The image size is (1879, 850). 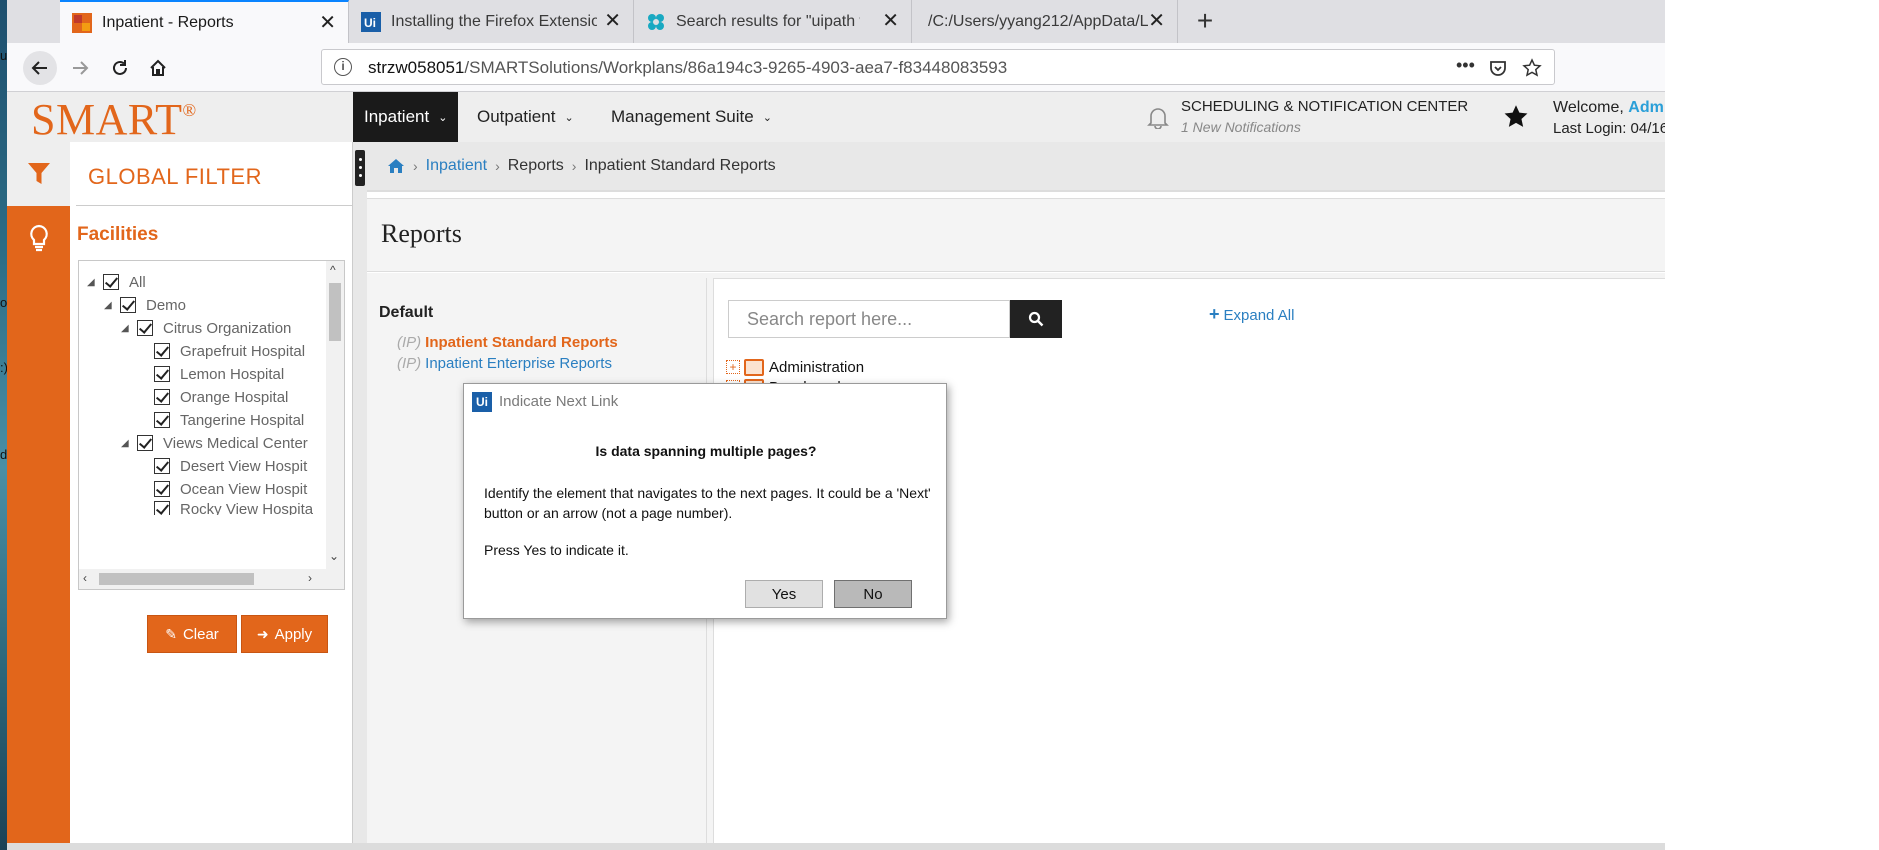 What do you see at coordinates (310, 578) in the screenshot?
I see `scroll-right-icon: ›` at bounding box center [310, 578].